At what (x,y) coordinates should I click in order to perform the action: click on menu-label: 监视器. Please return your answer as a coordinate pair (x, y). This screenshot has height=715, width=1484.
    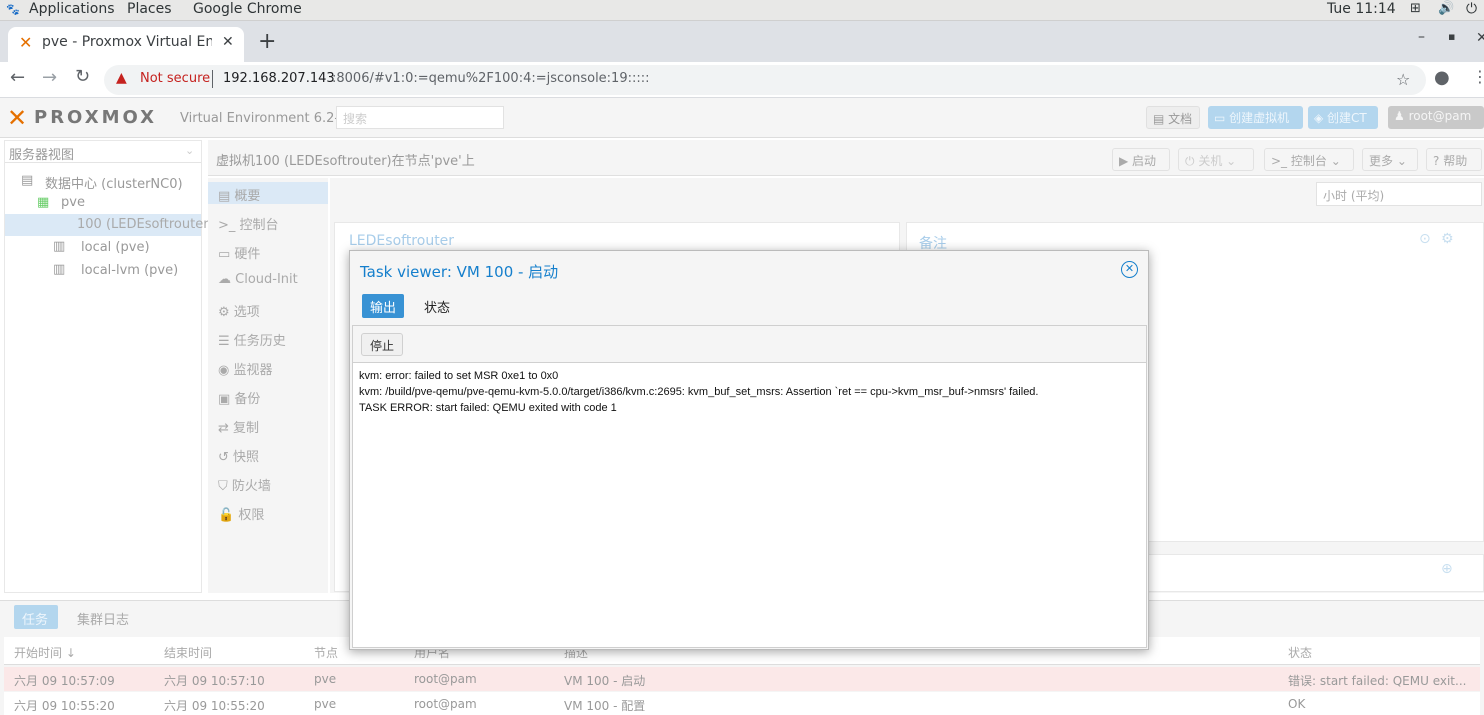
    Looking at the image, I should click on (253, 370).